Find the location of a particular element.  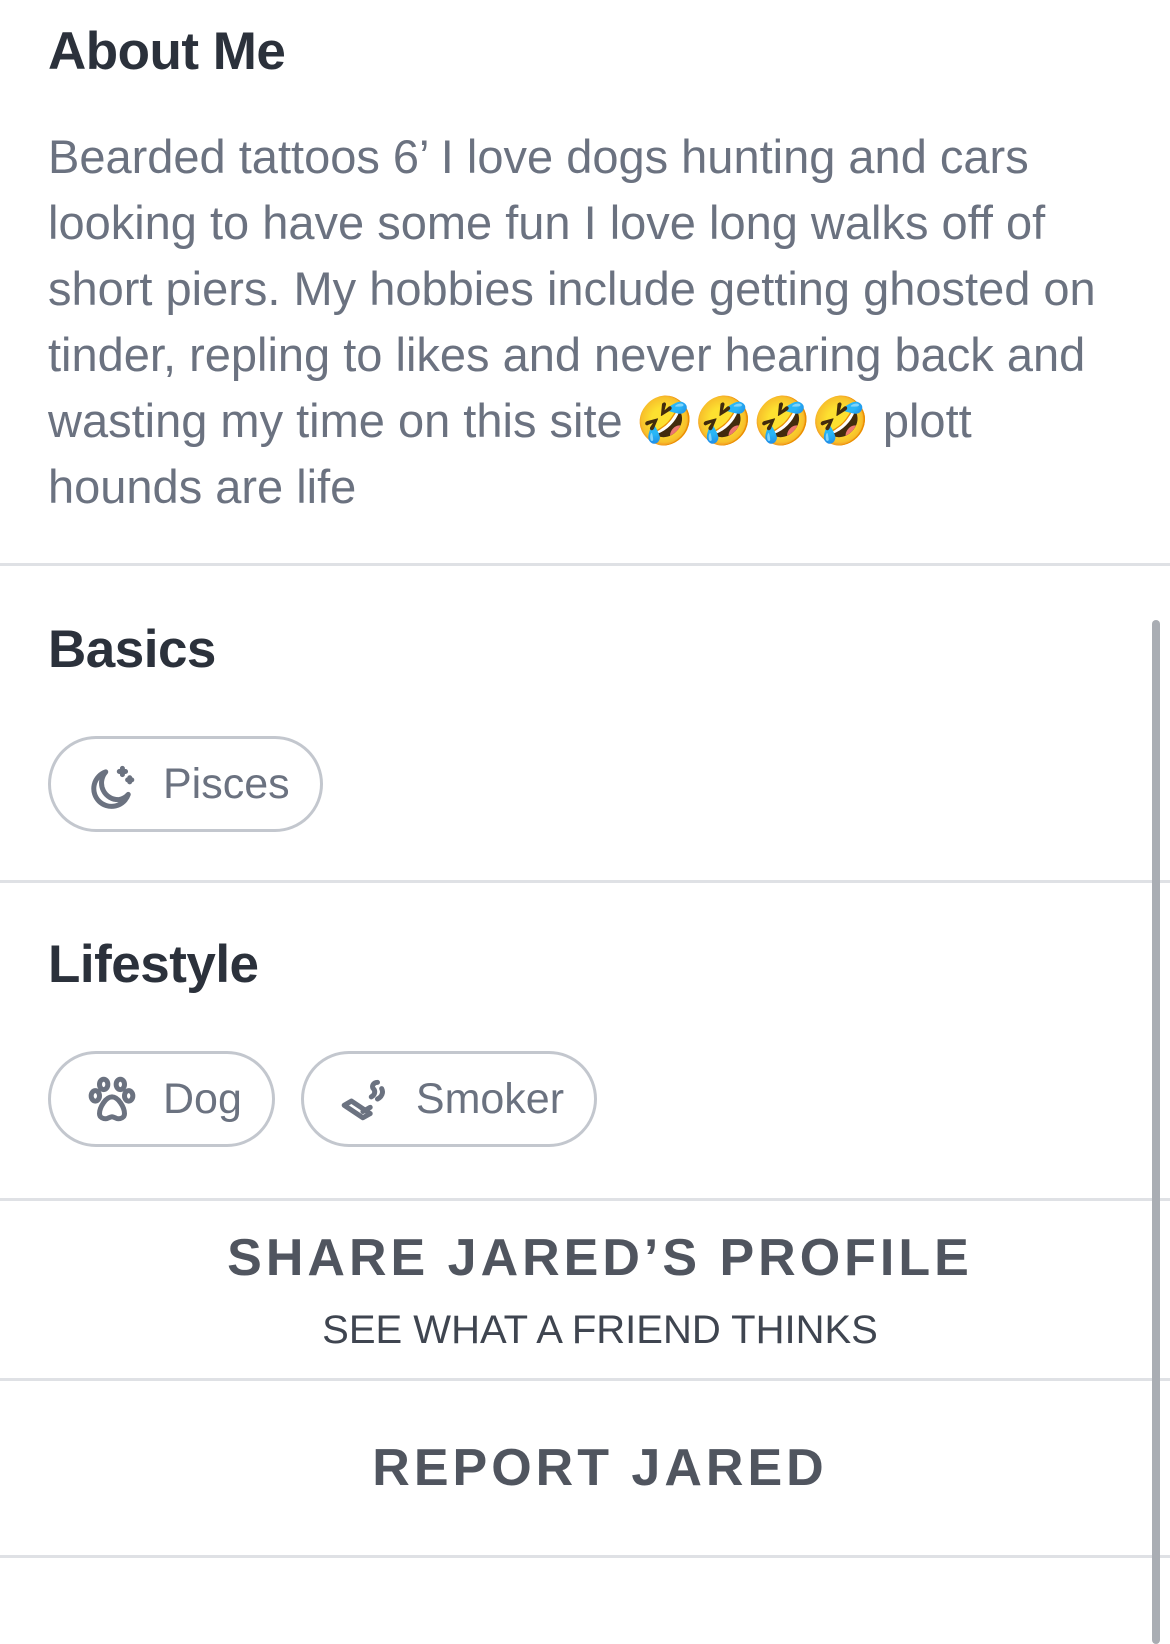

report-button: REPORT JARED is located at coordinates (585, 1469).